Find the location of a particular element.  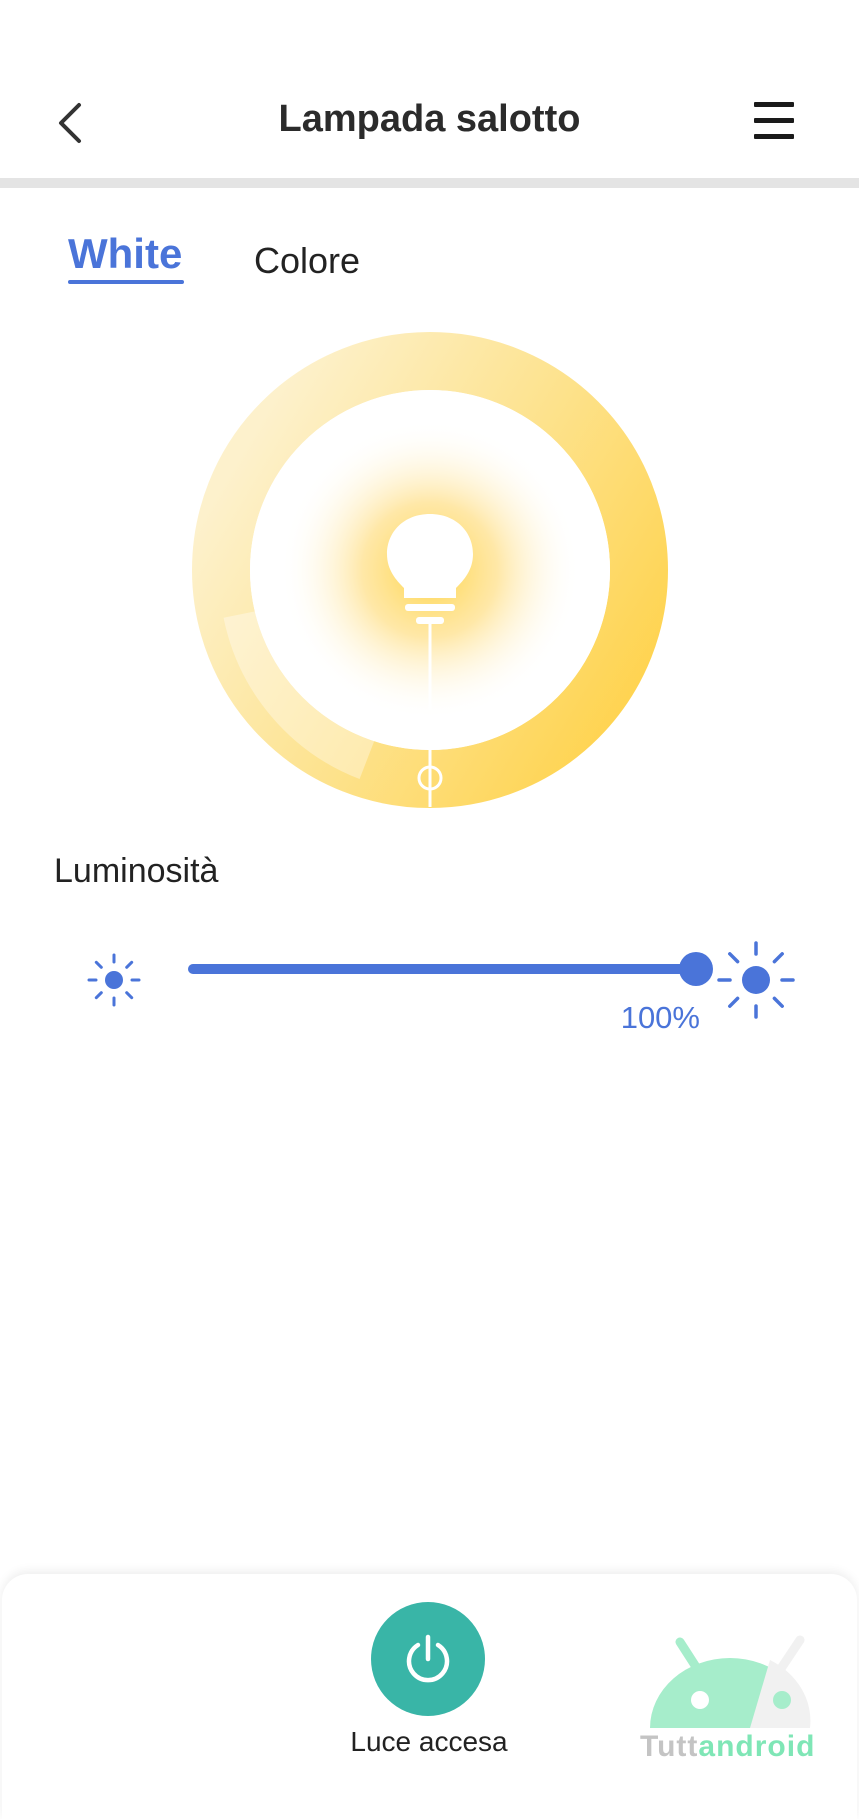

menu-button is located at coordinates (776, 122).